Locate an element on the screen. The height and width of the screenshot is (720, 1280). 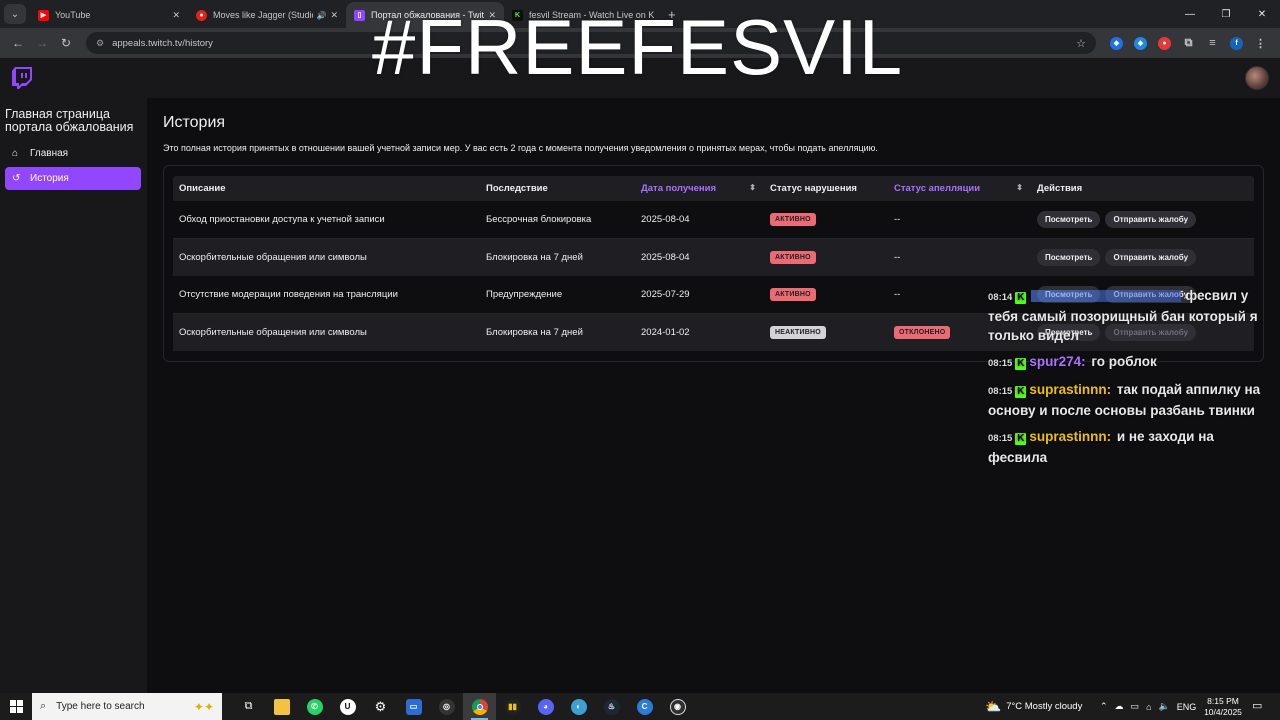
tab-youtube: ▶ YouTube ✕ is located at coordinates (109, 15).